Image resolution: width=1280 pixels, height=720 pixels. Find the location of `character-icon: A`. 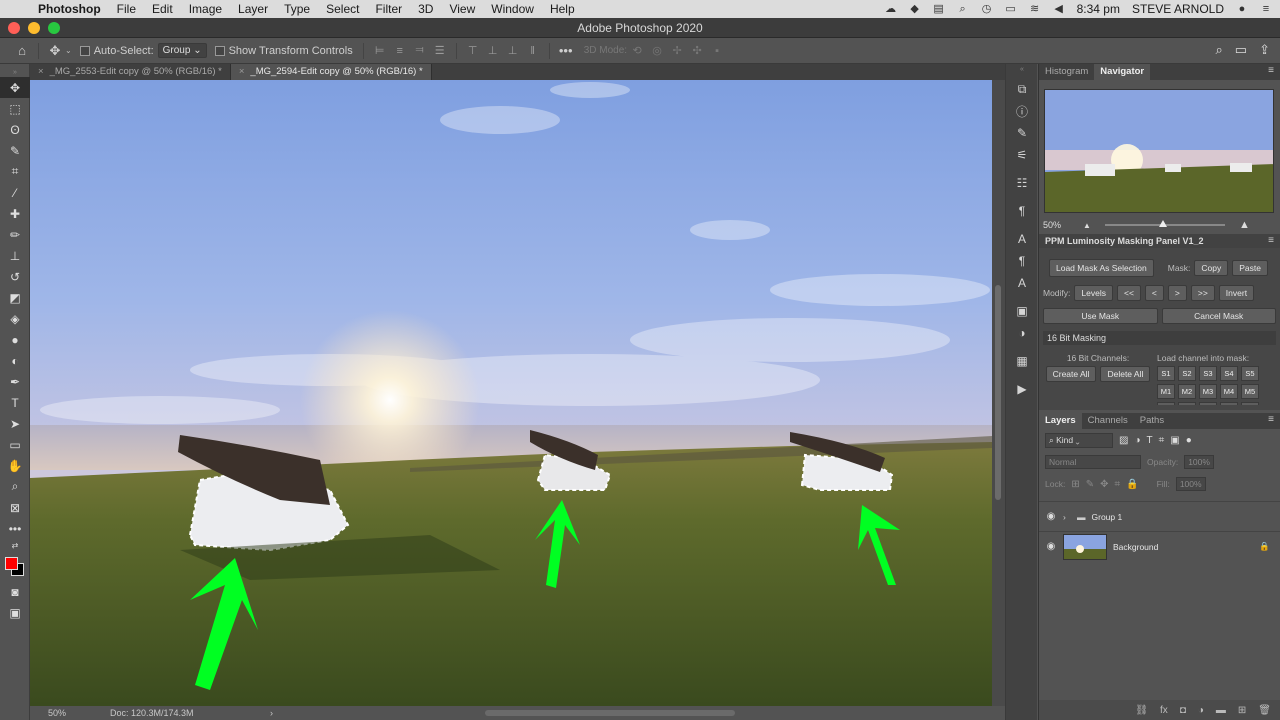

character-icon: A is located at coordinates (1022, 239).